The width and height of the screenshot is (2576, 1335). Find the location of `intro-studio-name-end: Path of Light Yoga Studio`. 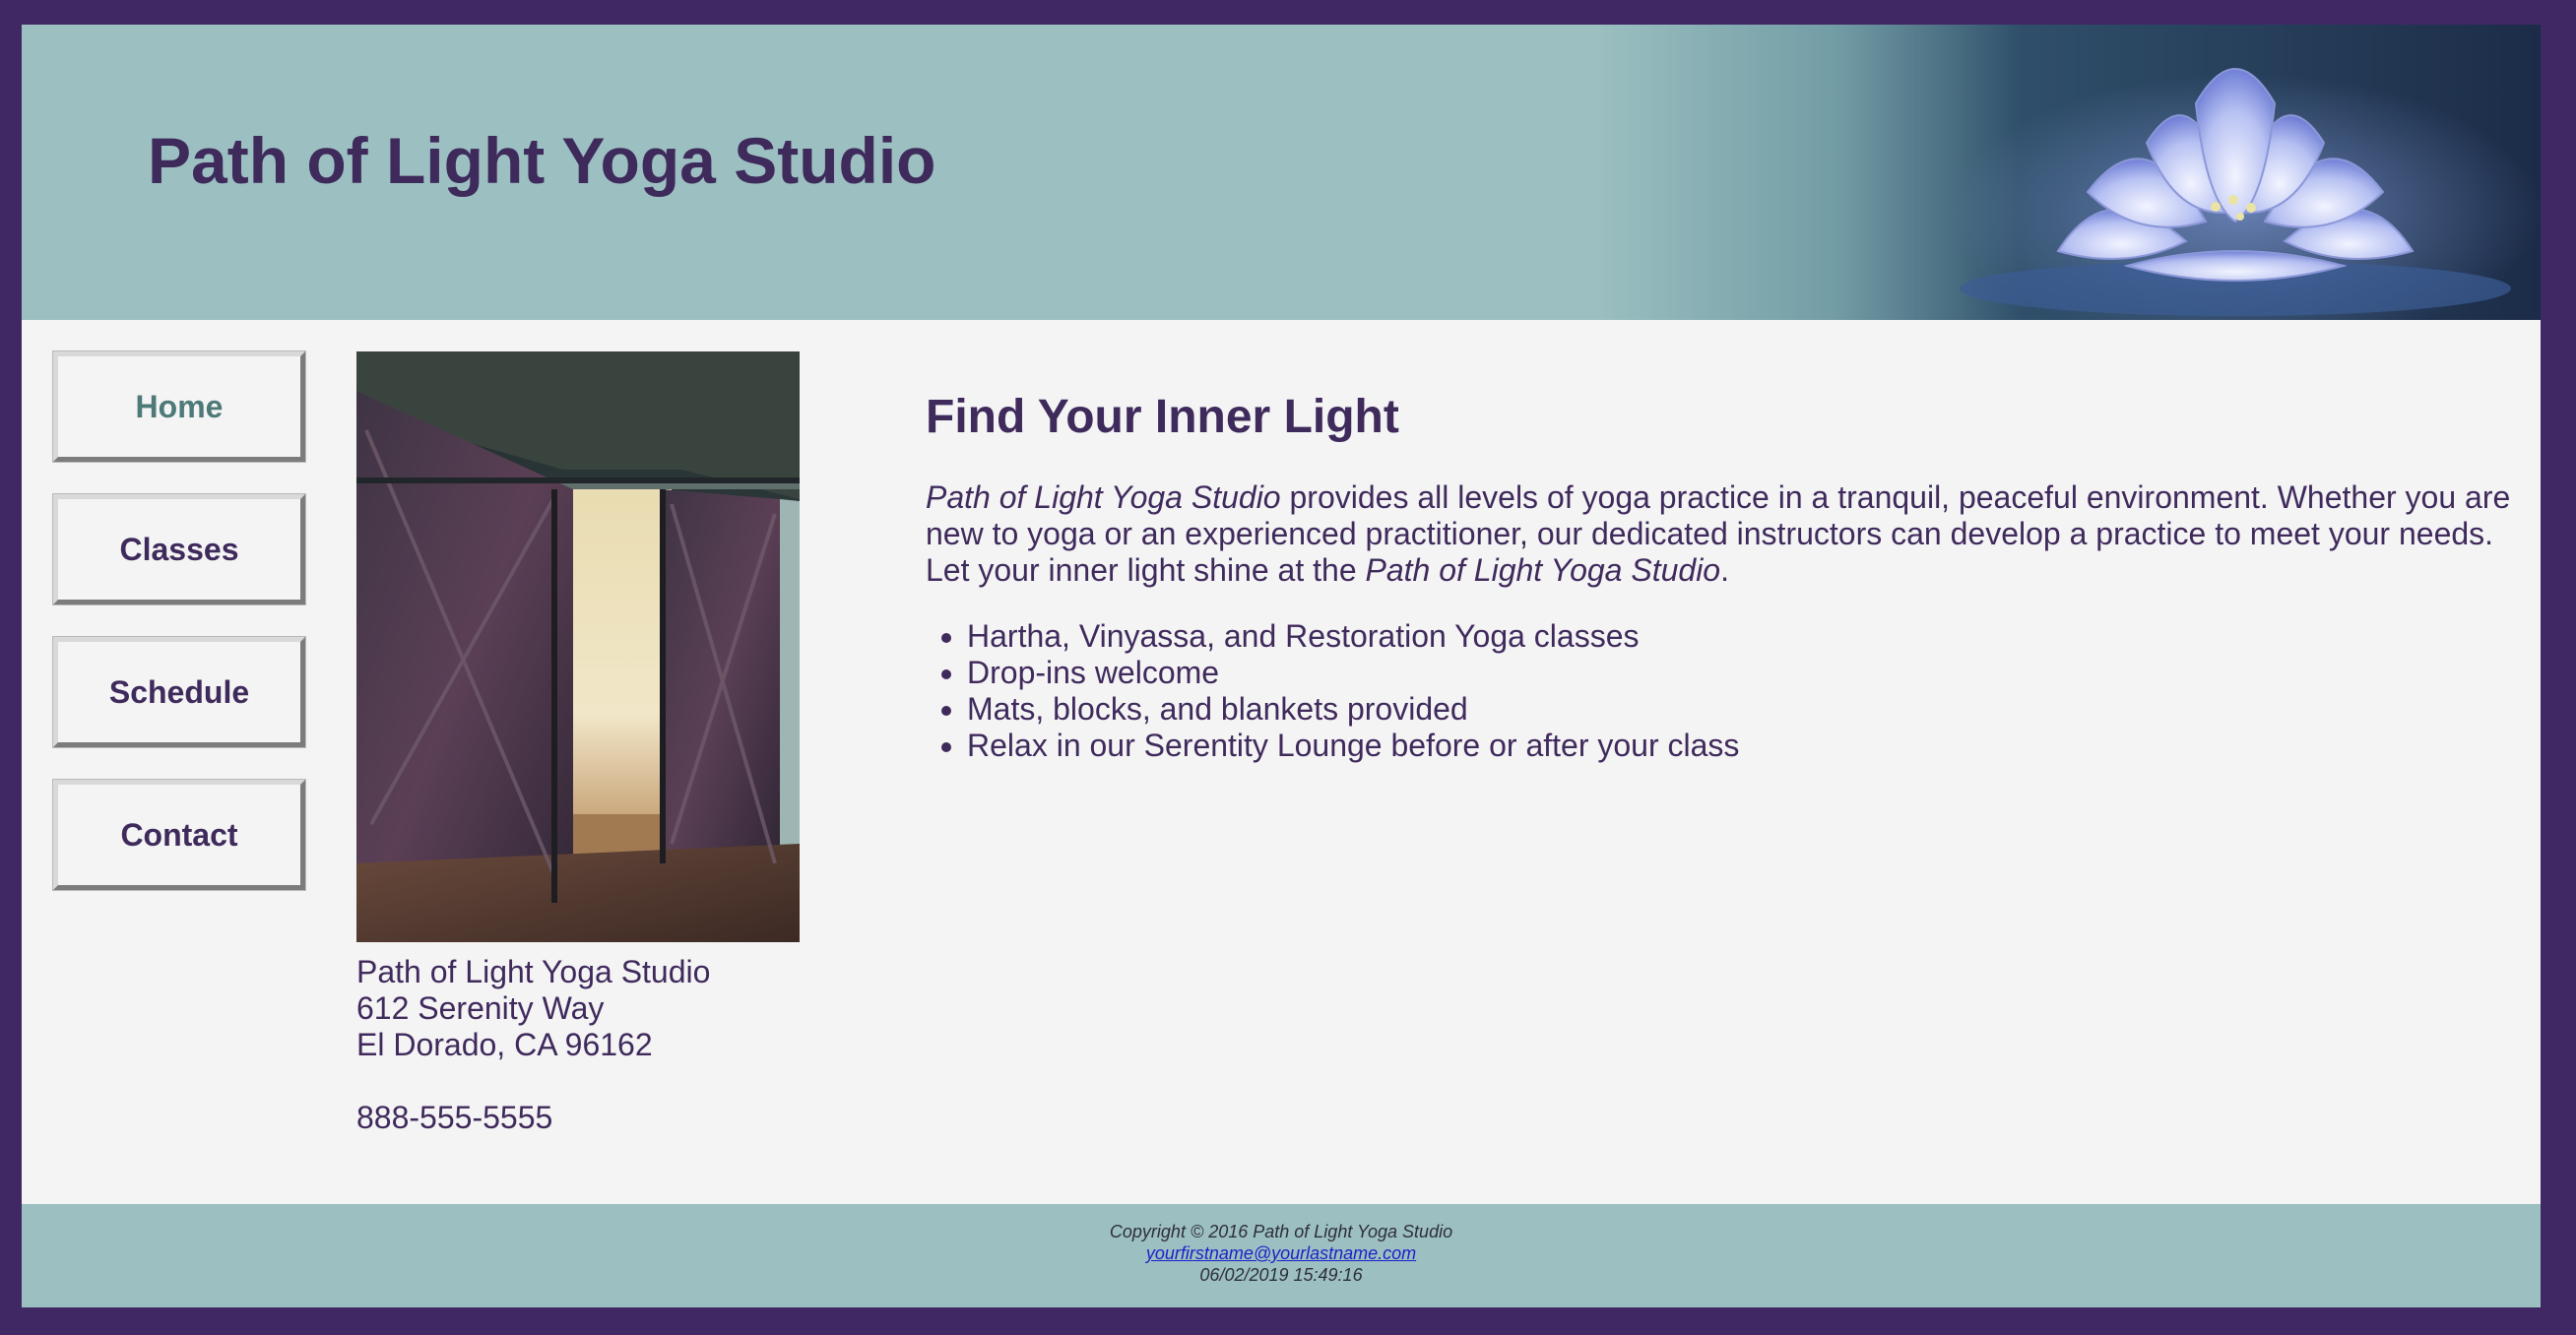

intro-studio-name-end: Path of Light Yoga Studio is located at coordinates (1543, 570).